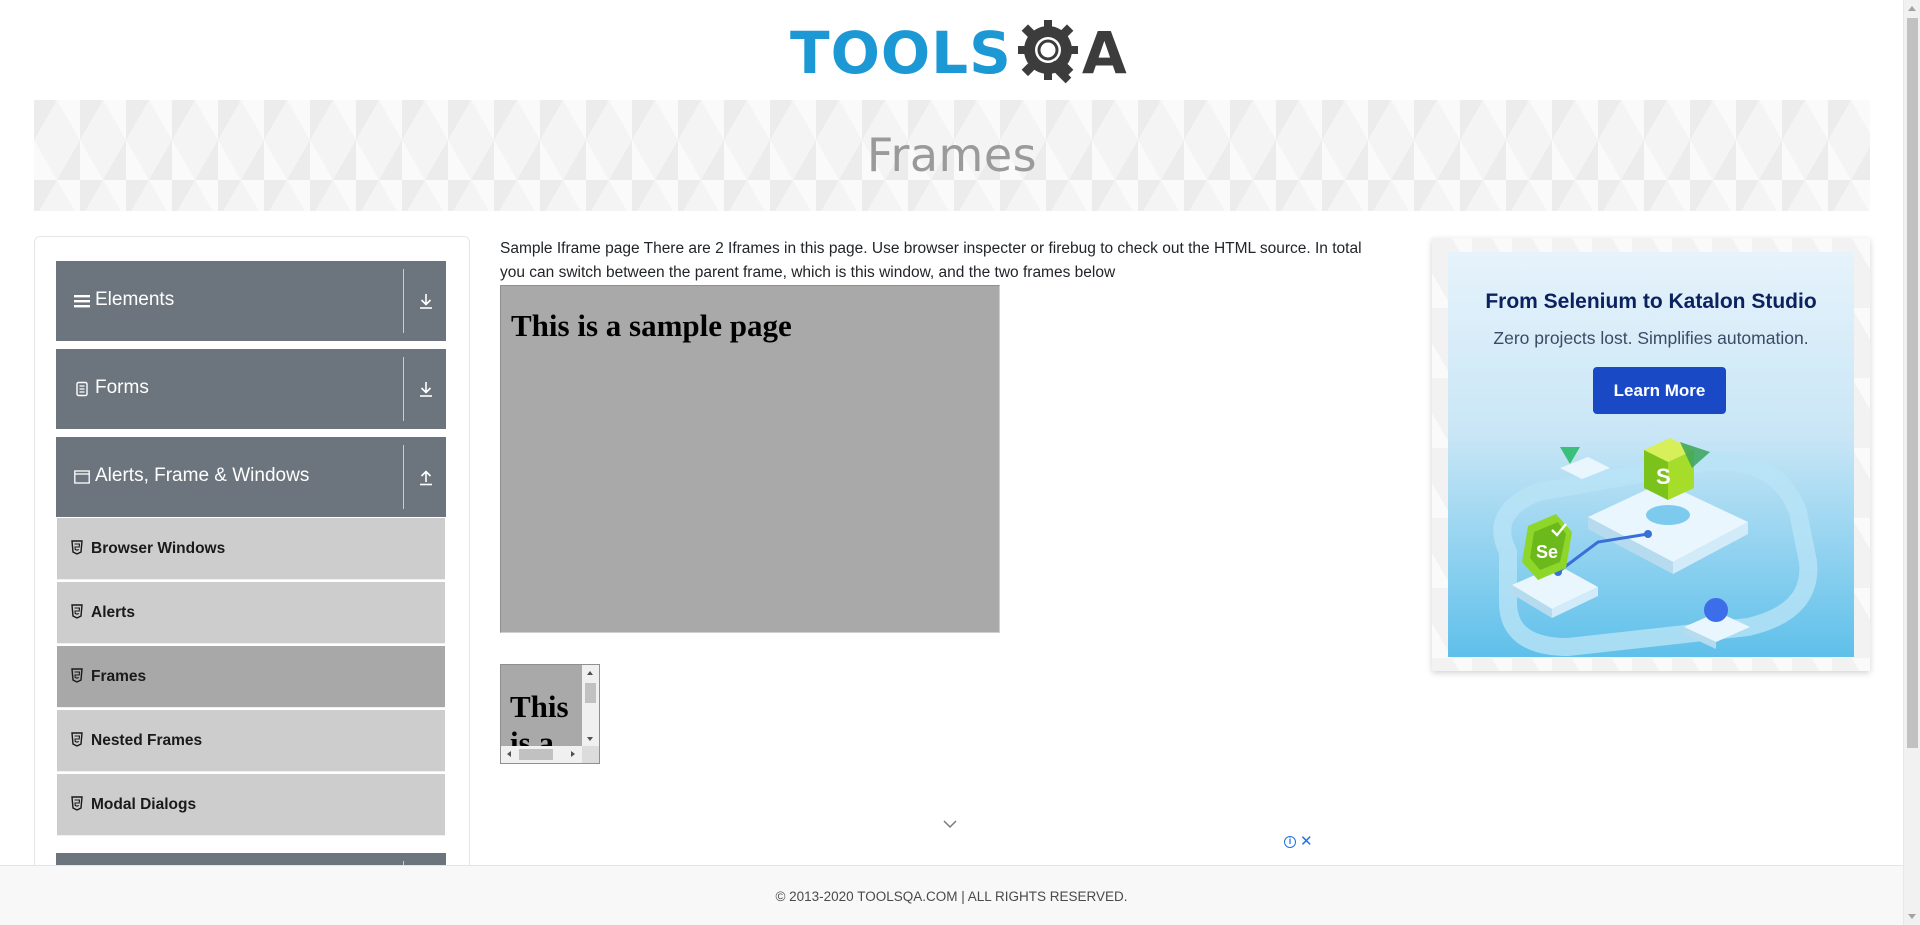 The width and height of the screenshot is (1920, 925). I want to click on sidebar-group-alerts-frame-windows: Alerts, Frame & Windows, so click(251, 477).